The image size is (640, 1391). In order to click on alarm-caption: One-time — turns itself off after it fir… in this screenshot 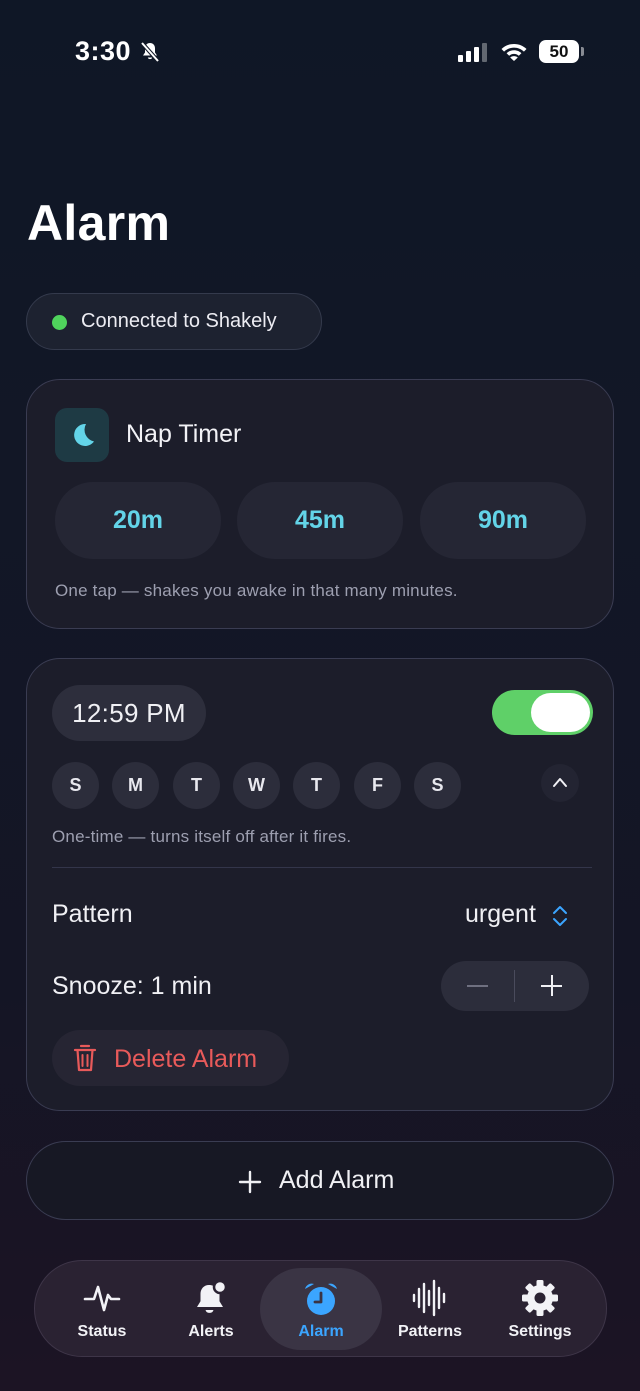, I will do `click(202, 836)`.